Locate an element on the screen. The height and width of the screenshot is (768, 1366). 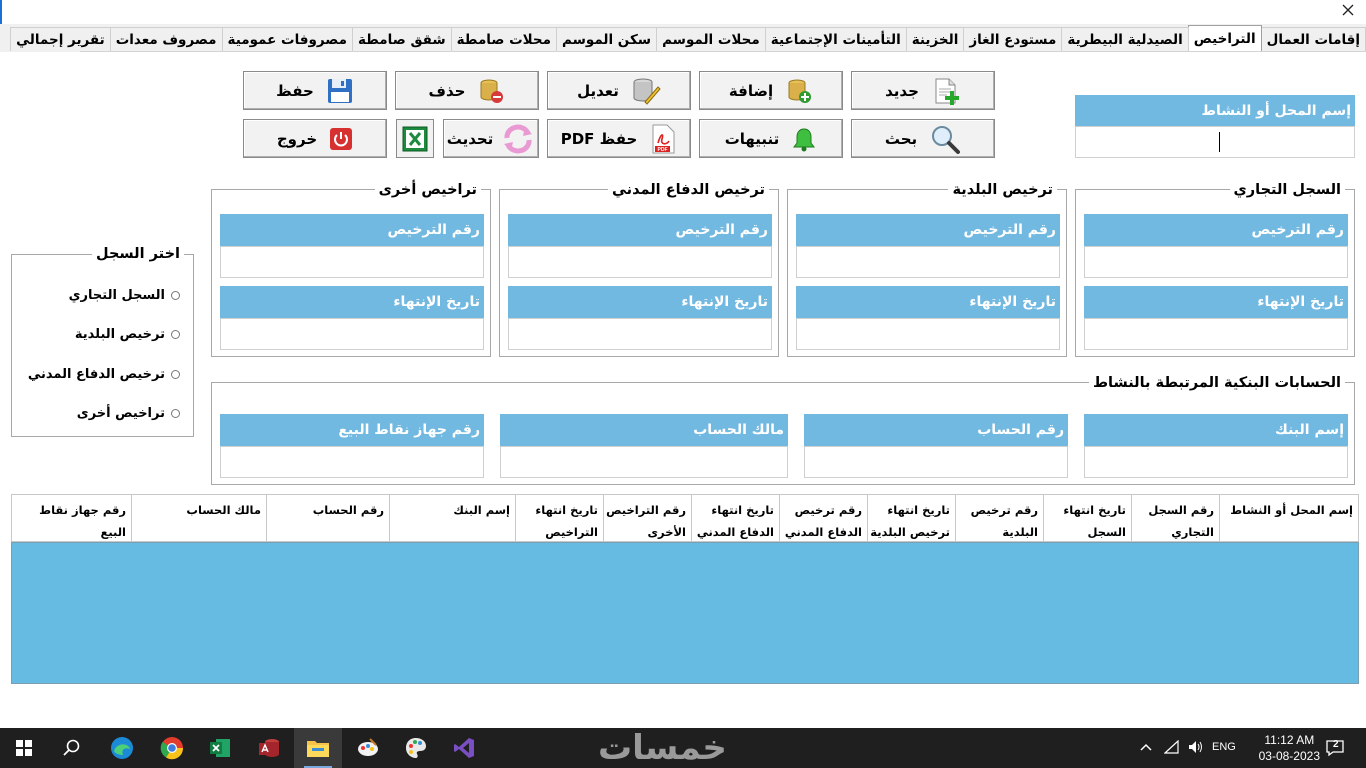
radio-other-licenses: تراخيص أخرى is located at coordinates (128, 413).